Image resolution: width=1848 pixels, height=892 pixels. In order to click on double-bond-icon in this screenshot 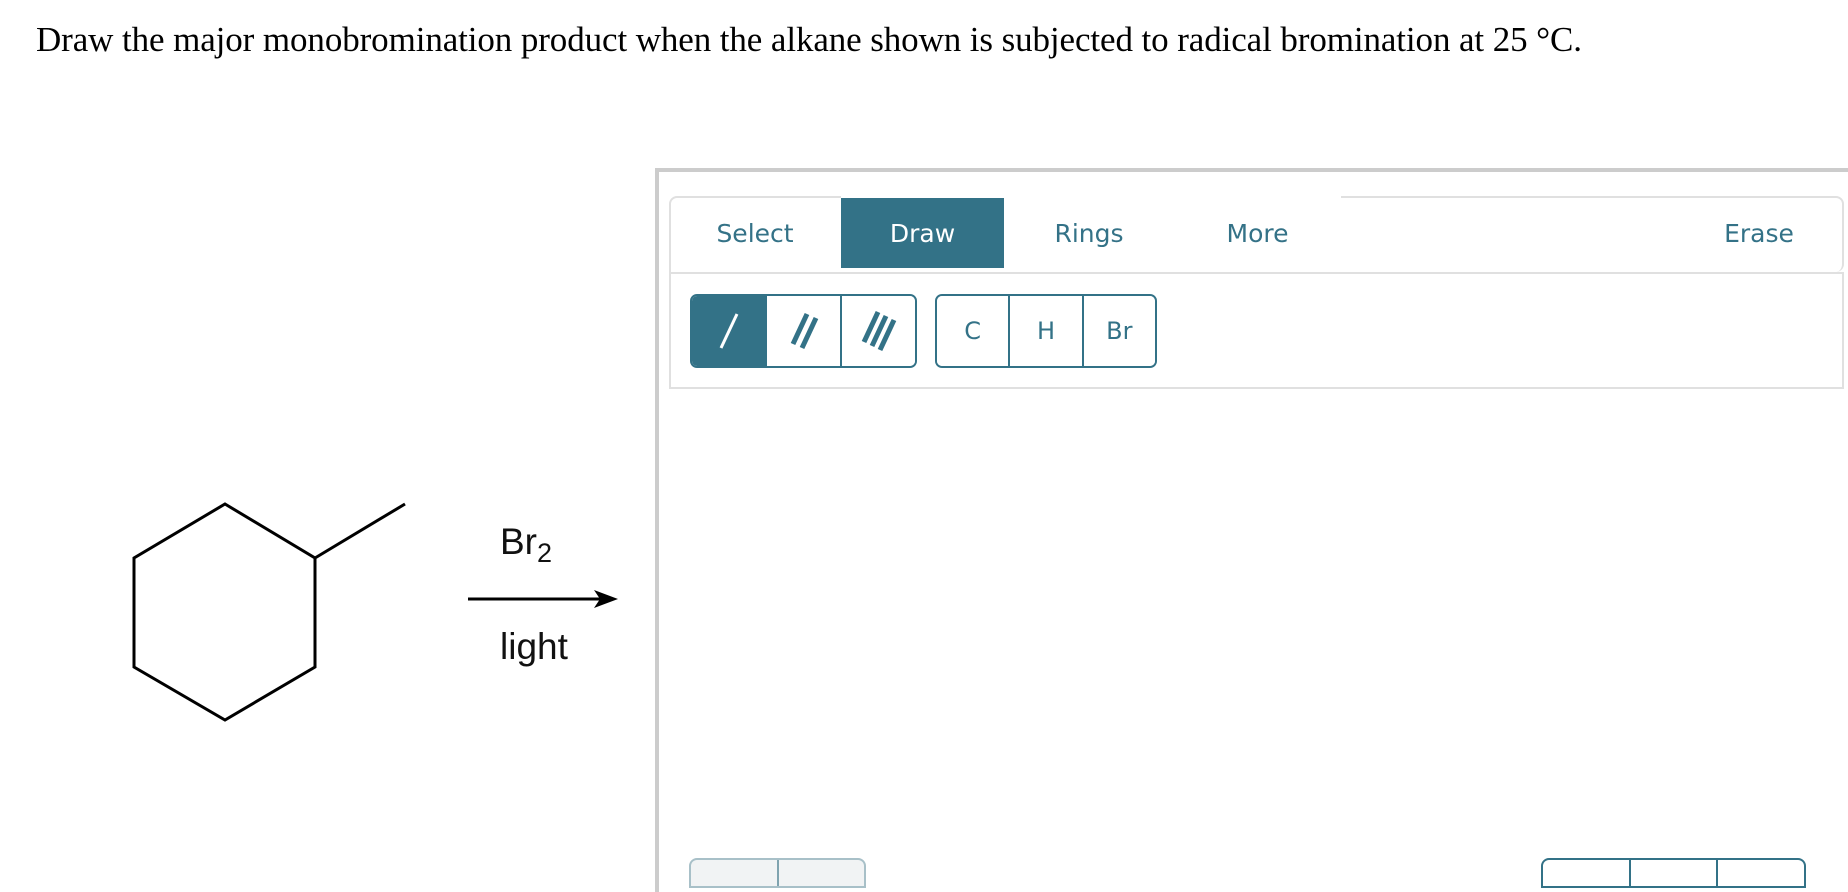, I will do `click(804, 331)`.